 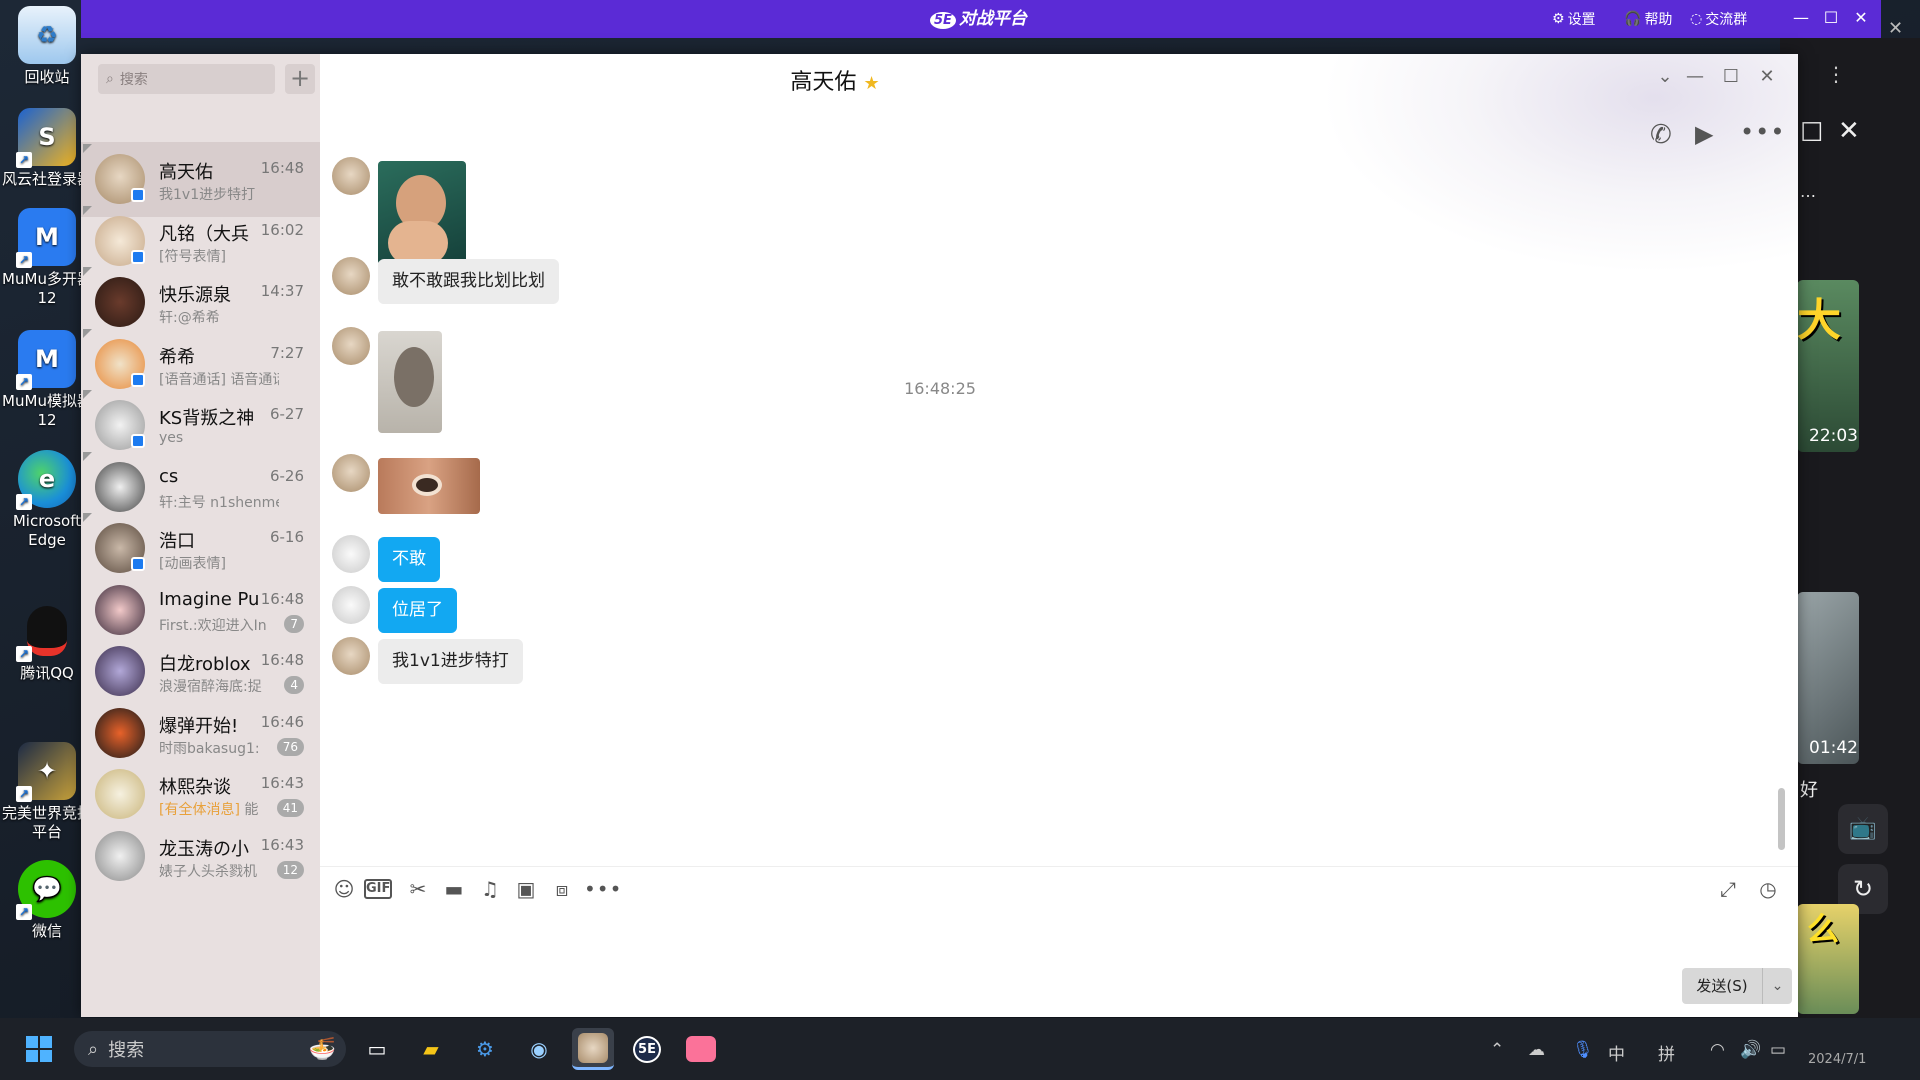 I want to click on desktop-icon-mumu-multi: M ↗ MuMu多开器12, so click(x=47, y=258).